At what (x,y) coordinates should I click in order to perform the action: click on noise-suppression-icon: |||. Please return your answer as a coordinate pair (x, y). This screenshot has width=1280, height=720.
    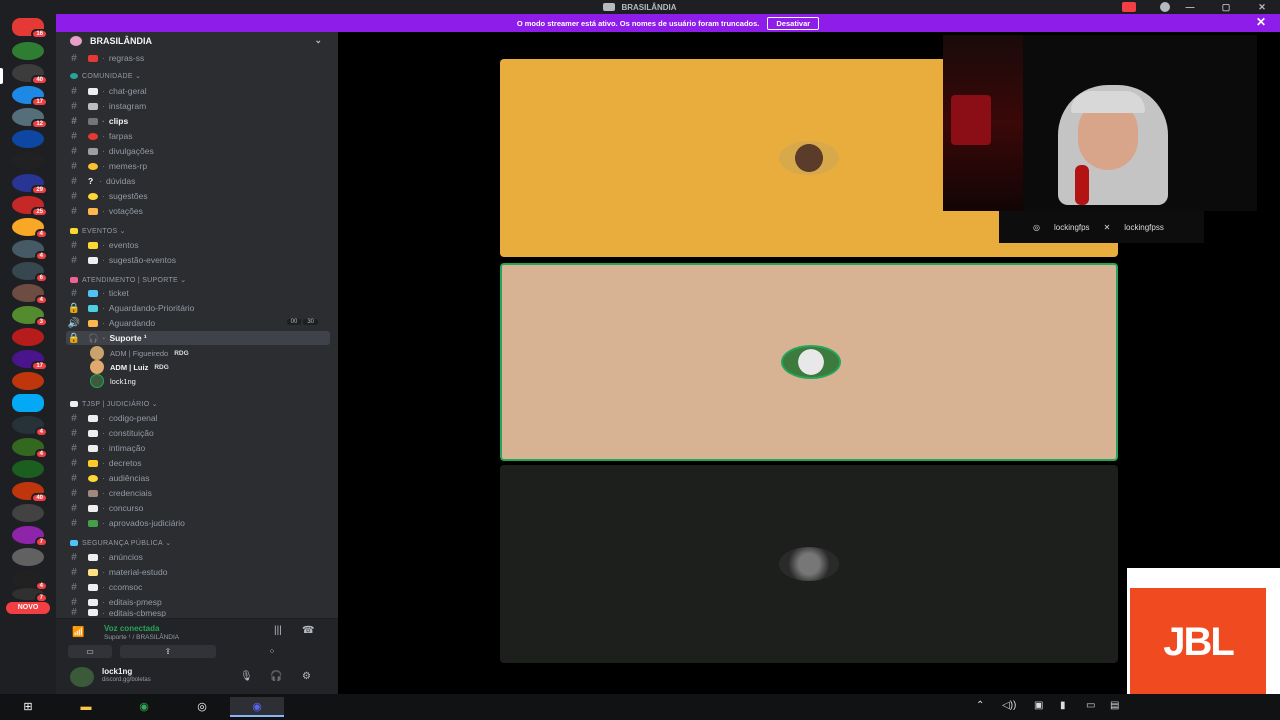
    Looking at the image, I should click on (278, 630).